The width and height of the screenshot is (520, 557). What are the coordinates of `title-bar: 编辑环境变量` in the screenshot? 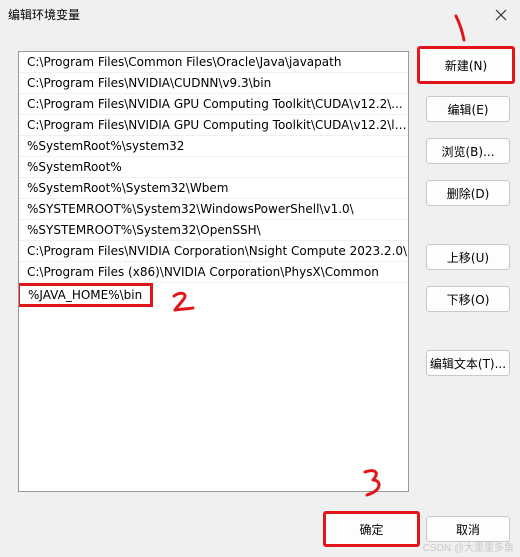 It's located at (260, 15).